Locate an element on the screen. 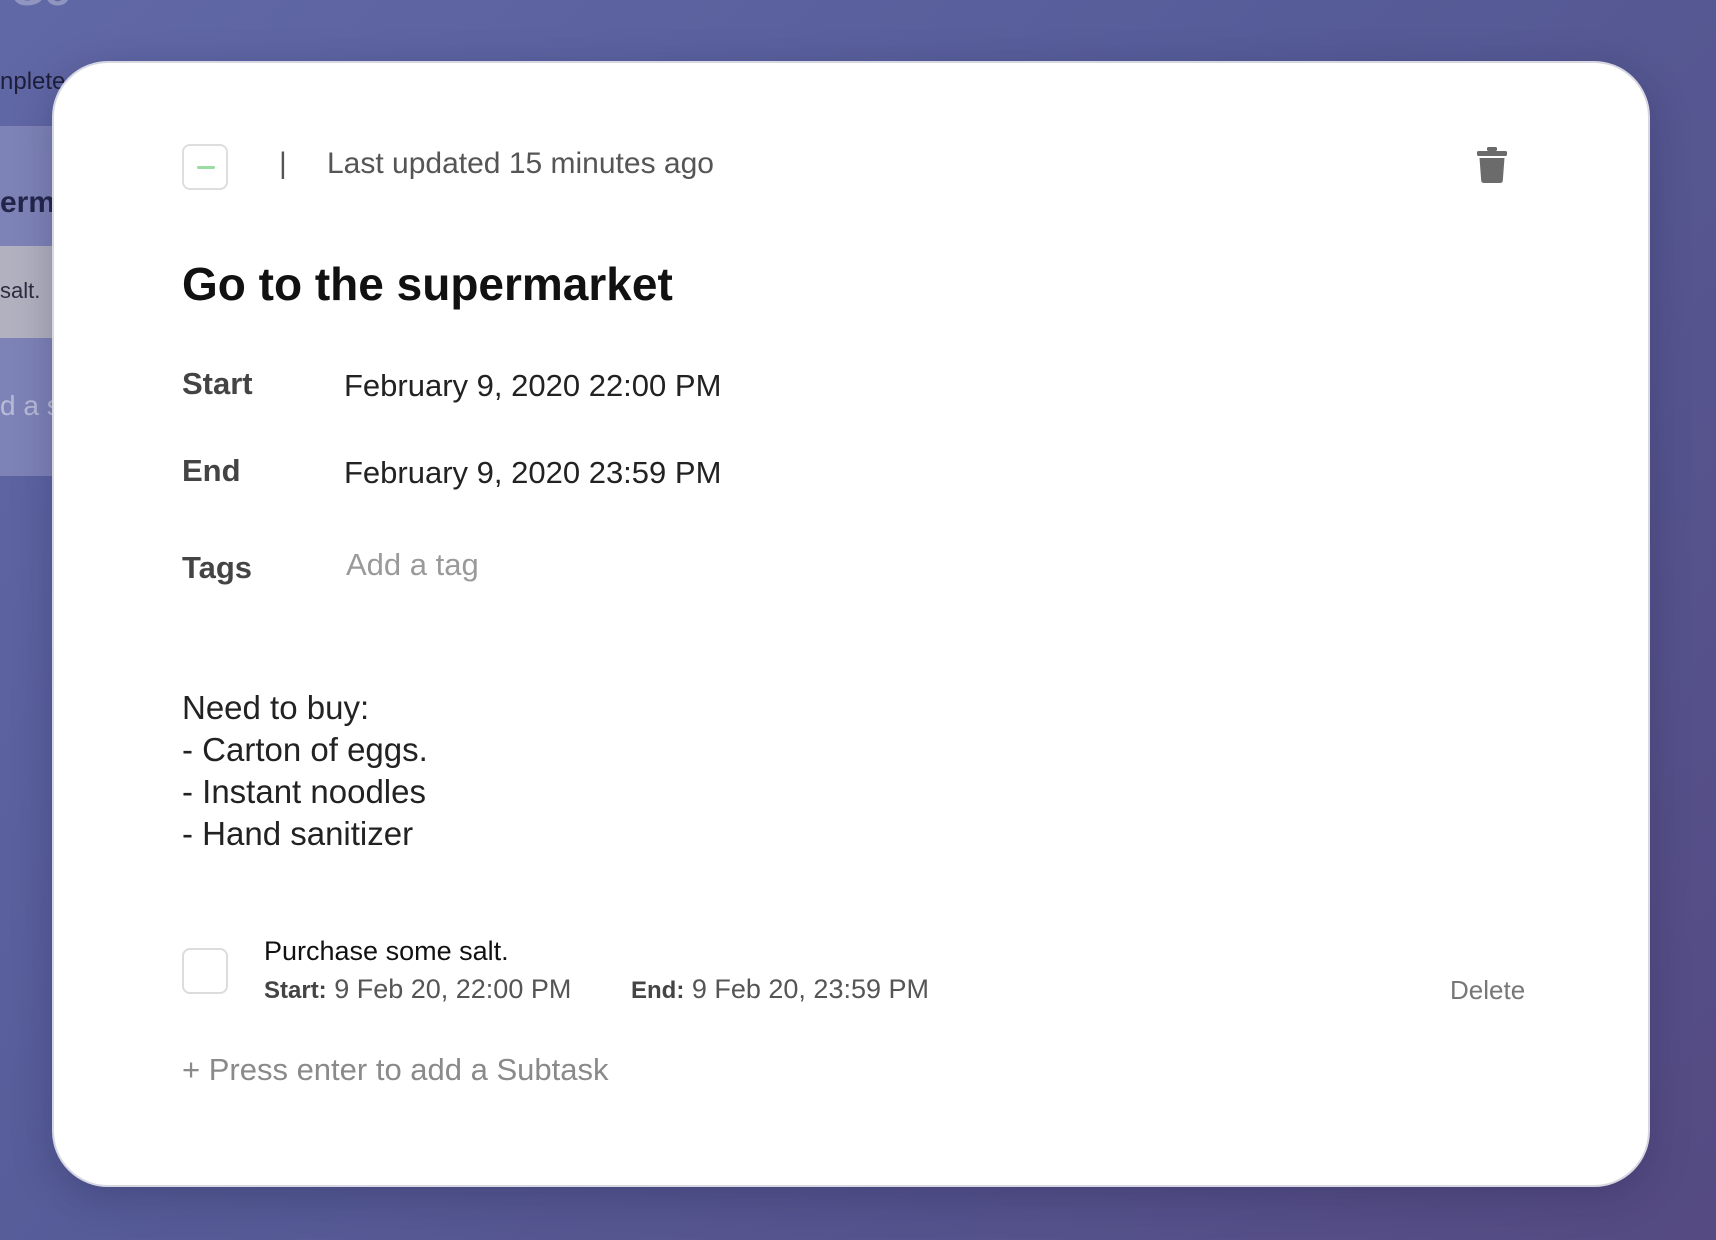 This screenshot has width=1716, height=1240. subtask-checkbox is located at coordinates (205, 971).